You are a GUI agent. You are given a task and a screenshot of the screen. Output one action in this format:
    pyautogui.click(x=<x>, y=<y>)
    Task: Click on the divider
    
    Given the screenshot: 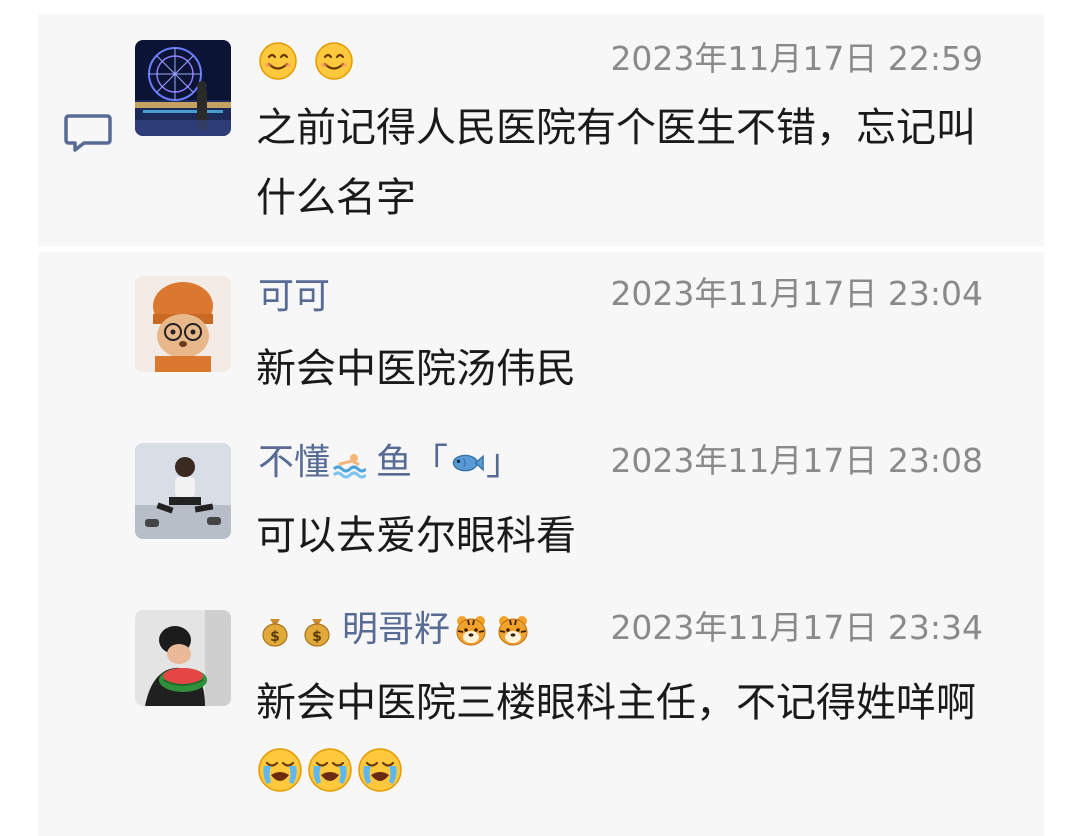 What is the action you would take?
    pyautogui.click(x=541, y=249)
    